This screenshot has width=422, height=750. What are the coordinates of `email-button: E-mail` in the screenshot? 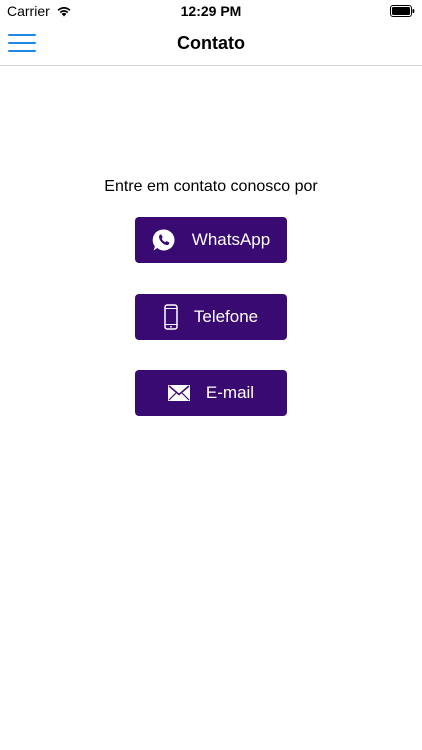 It's located at (211, 393).